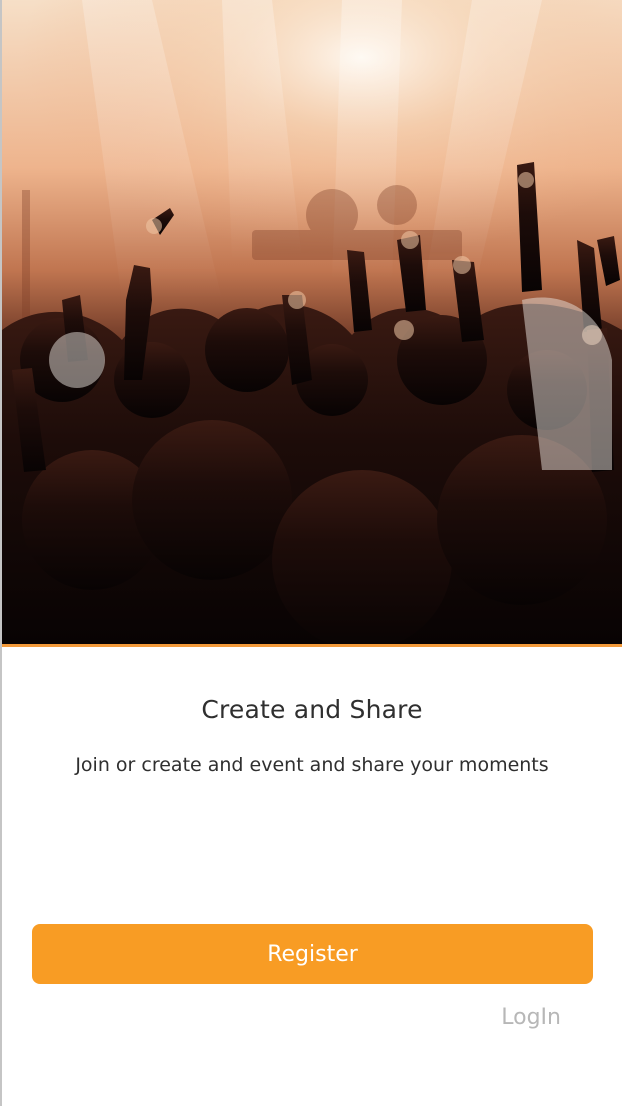 The width and height of the screenshot is (622, 1106). Describe the element at coordinates (312, 709) in the screenshot. I see `onboarding-title: Create and Share` at that location.